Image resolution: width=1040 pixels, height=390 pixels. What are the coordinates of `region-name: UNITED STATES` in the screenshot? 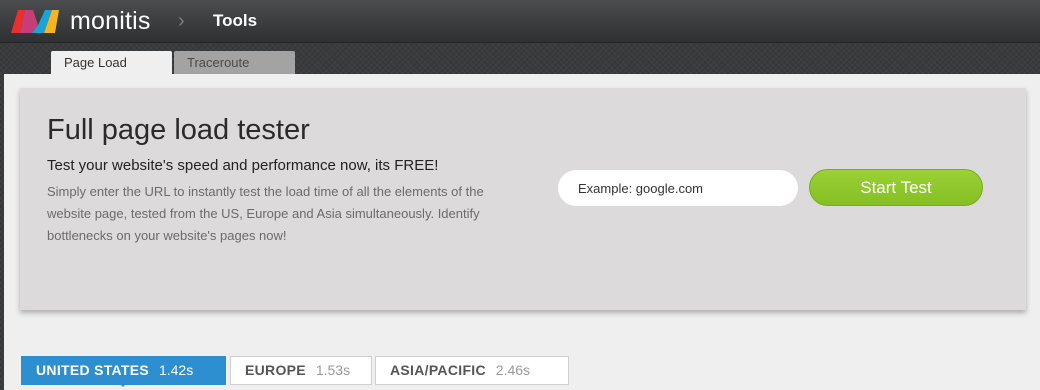 It's located at (93, 370).